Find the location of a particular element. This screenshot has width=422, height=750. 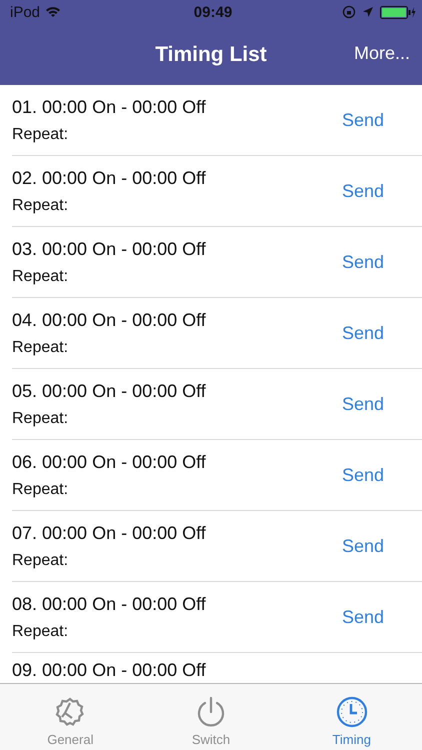

location-icon is located at coordinates (368, 12).